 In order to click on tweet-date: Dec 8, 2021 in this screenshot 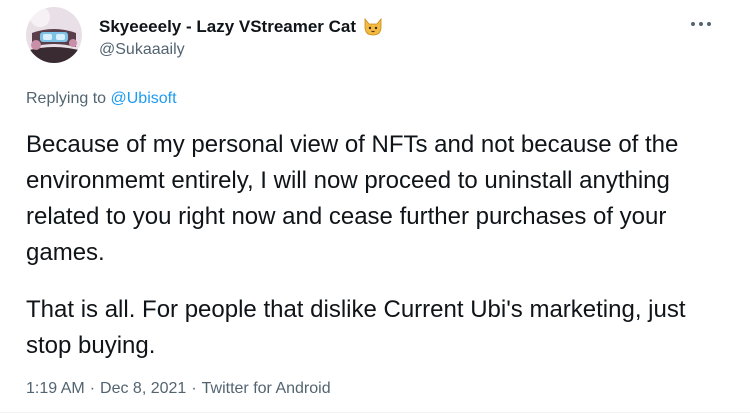, I will do `click(143, 388)`.